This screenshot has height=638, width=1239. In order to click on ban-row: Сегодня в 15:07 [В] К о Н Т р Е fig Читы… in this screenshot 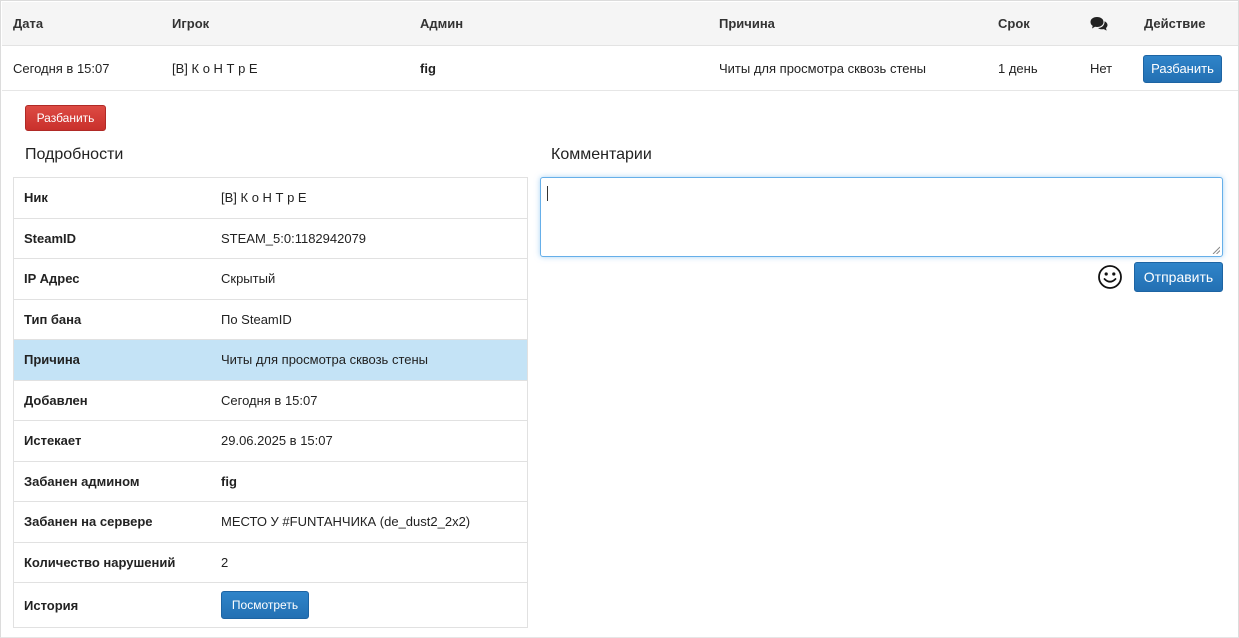, I will do `click(620, 69)`.